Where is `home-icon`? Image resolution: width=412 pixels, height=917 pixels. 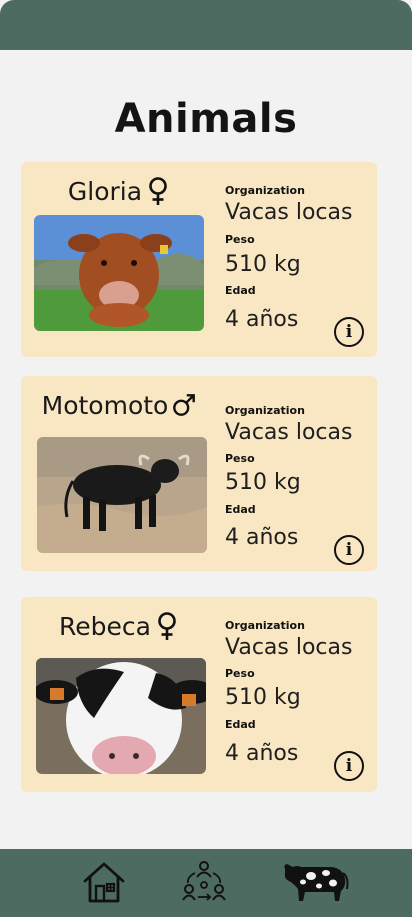
home-icon is located at coordinates (104, 882).